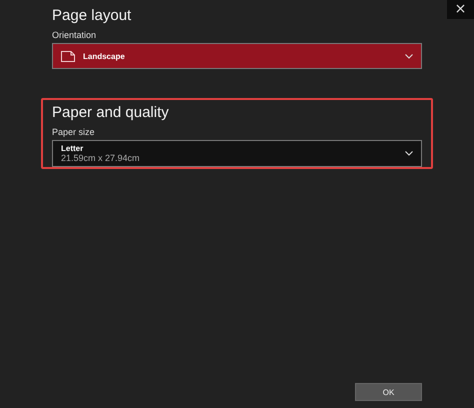 This screenshot has height=408, width=474. Describe the element at coordinates (92, 16) in the screenshot. I see `section-title: Page layout` at that location.